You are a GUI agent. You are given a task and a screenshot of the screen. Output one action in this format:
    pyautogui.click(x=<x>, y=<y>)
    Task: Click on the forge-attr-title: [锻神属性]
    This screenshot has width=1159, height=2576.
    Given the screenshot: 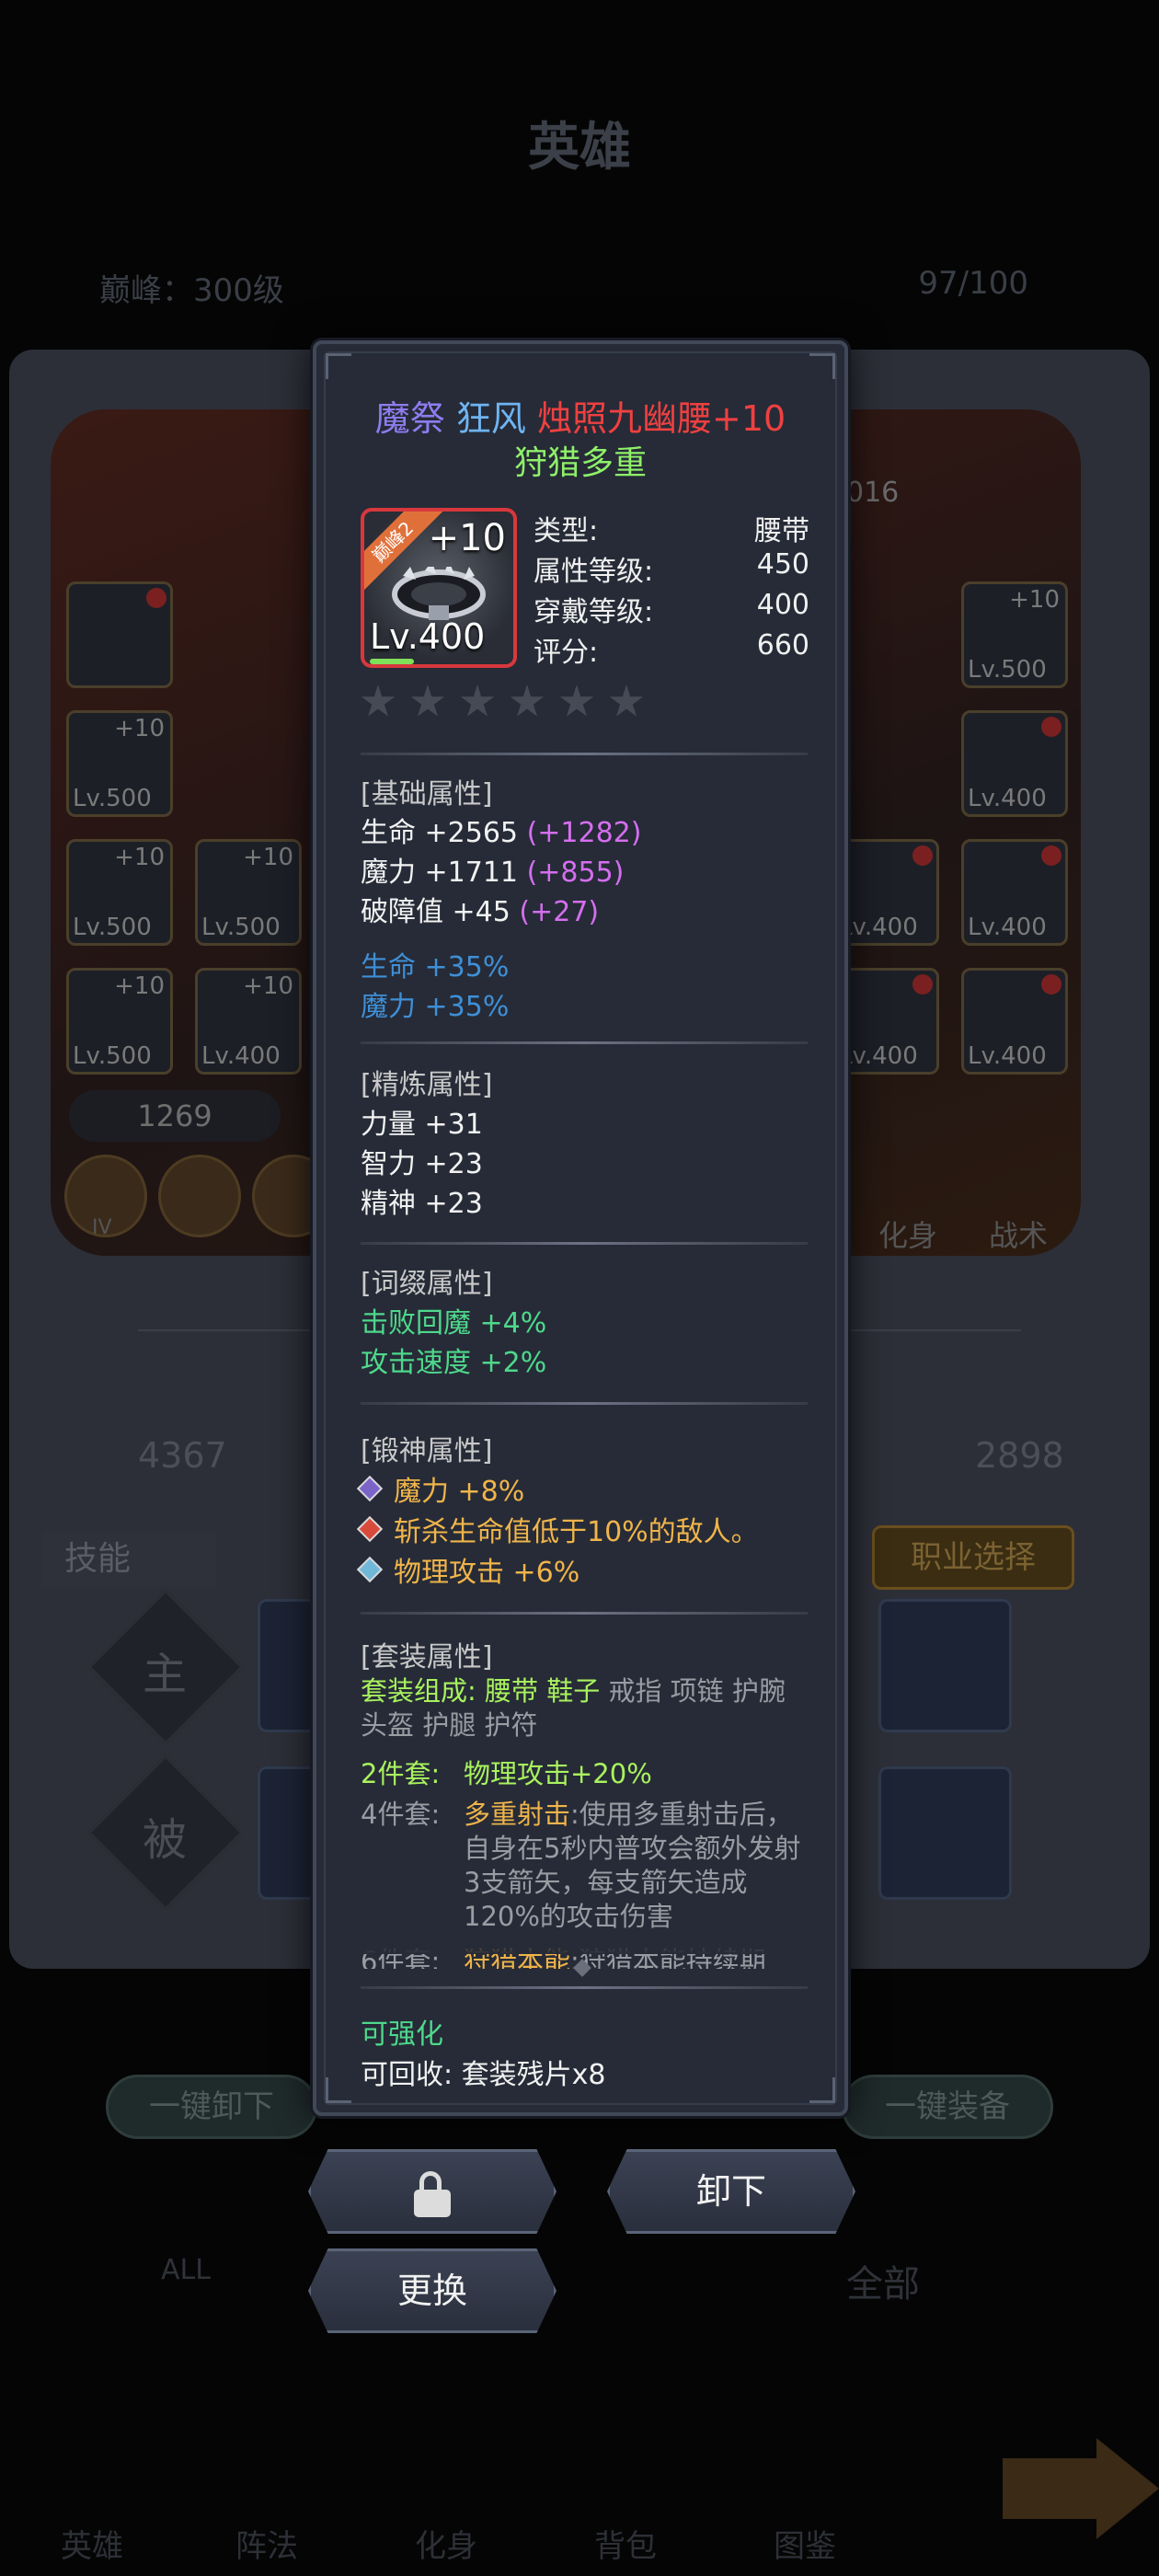 What is the action you would take?
    pyautogui.click(x=427, y=1451)
    